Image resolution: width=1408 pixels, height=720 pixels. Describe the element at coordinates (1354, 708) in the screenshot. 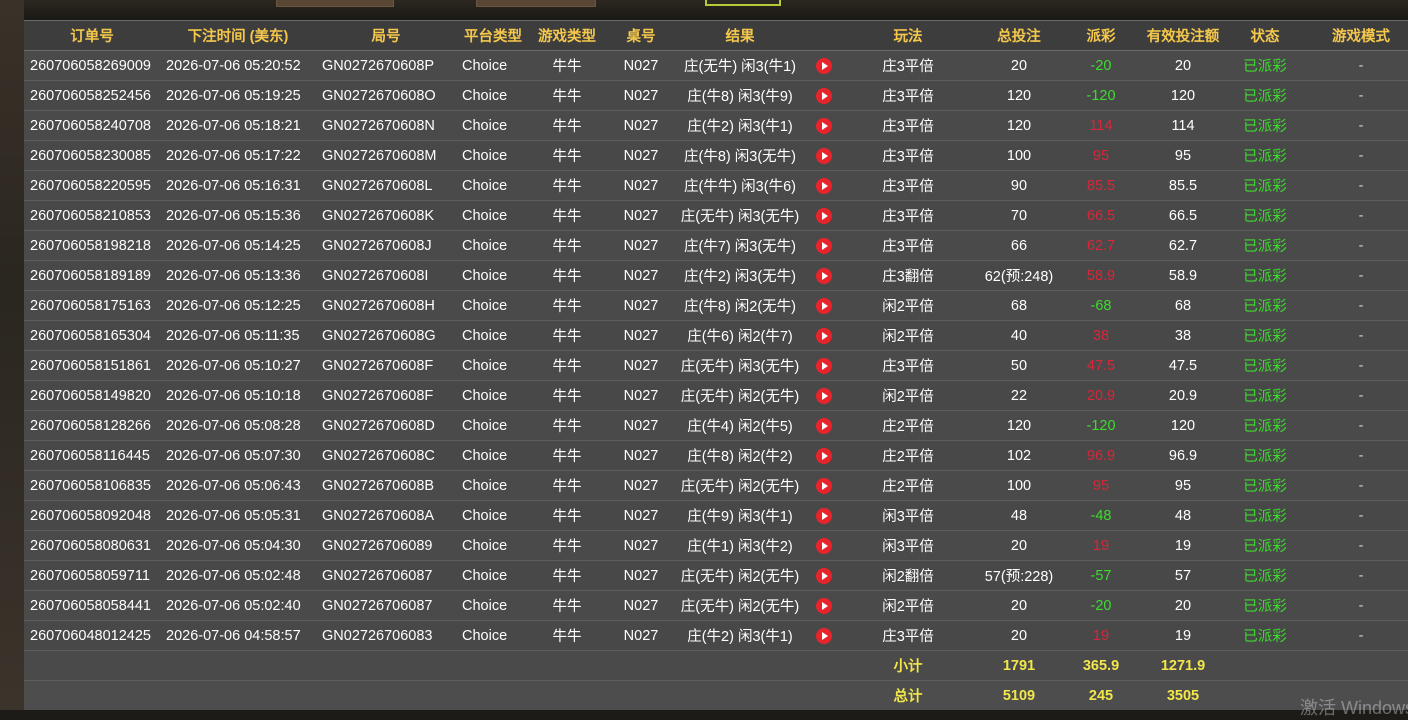

I see `windows-activation-watermark: 激活 Windows` at that location.